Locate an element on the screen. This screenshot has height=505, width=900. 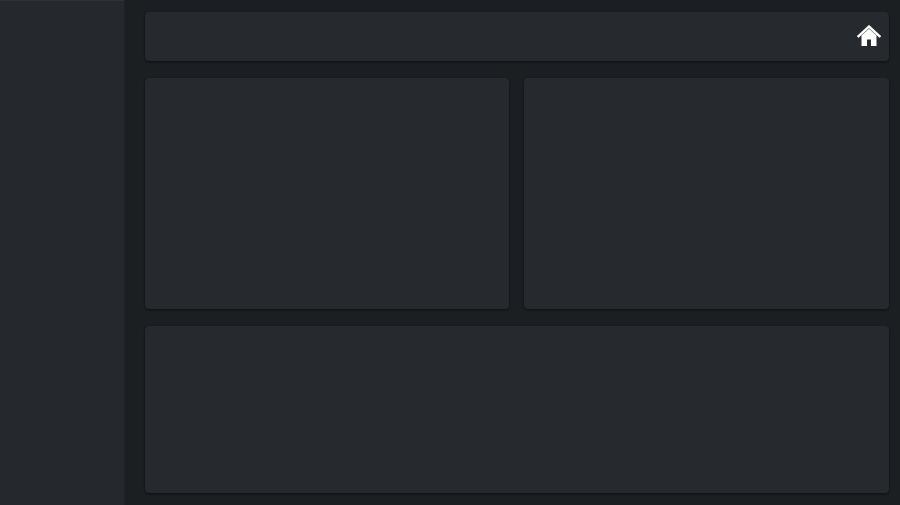
sidebar is located at coordinates (62, 252).